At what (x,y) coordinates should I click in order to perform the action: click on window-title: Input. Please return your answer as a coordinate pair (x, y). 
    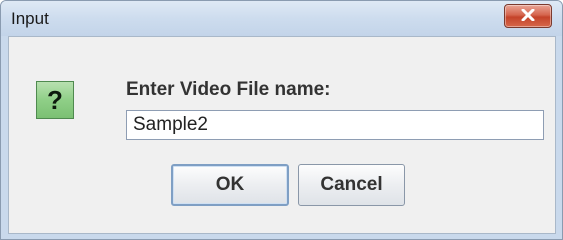
    Looking at the image, I should click on (30, 18).